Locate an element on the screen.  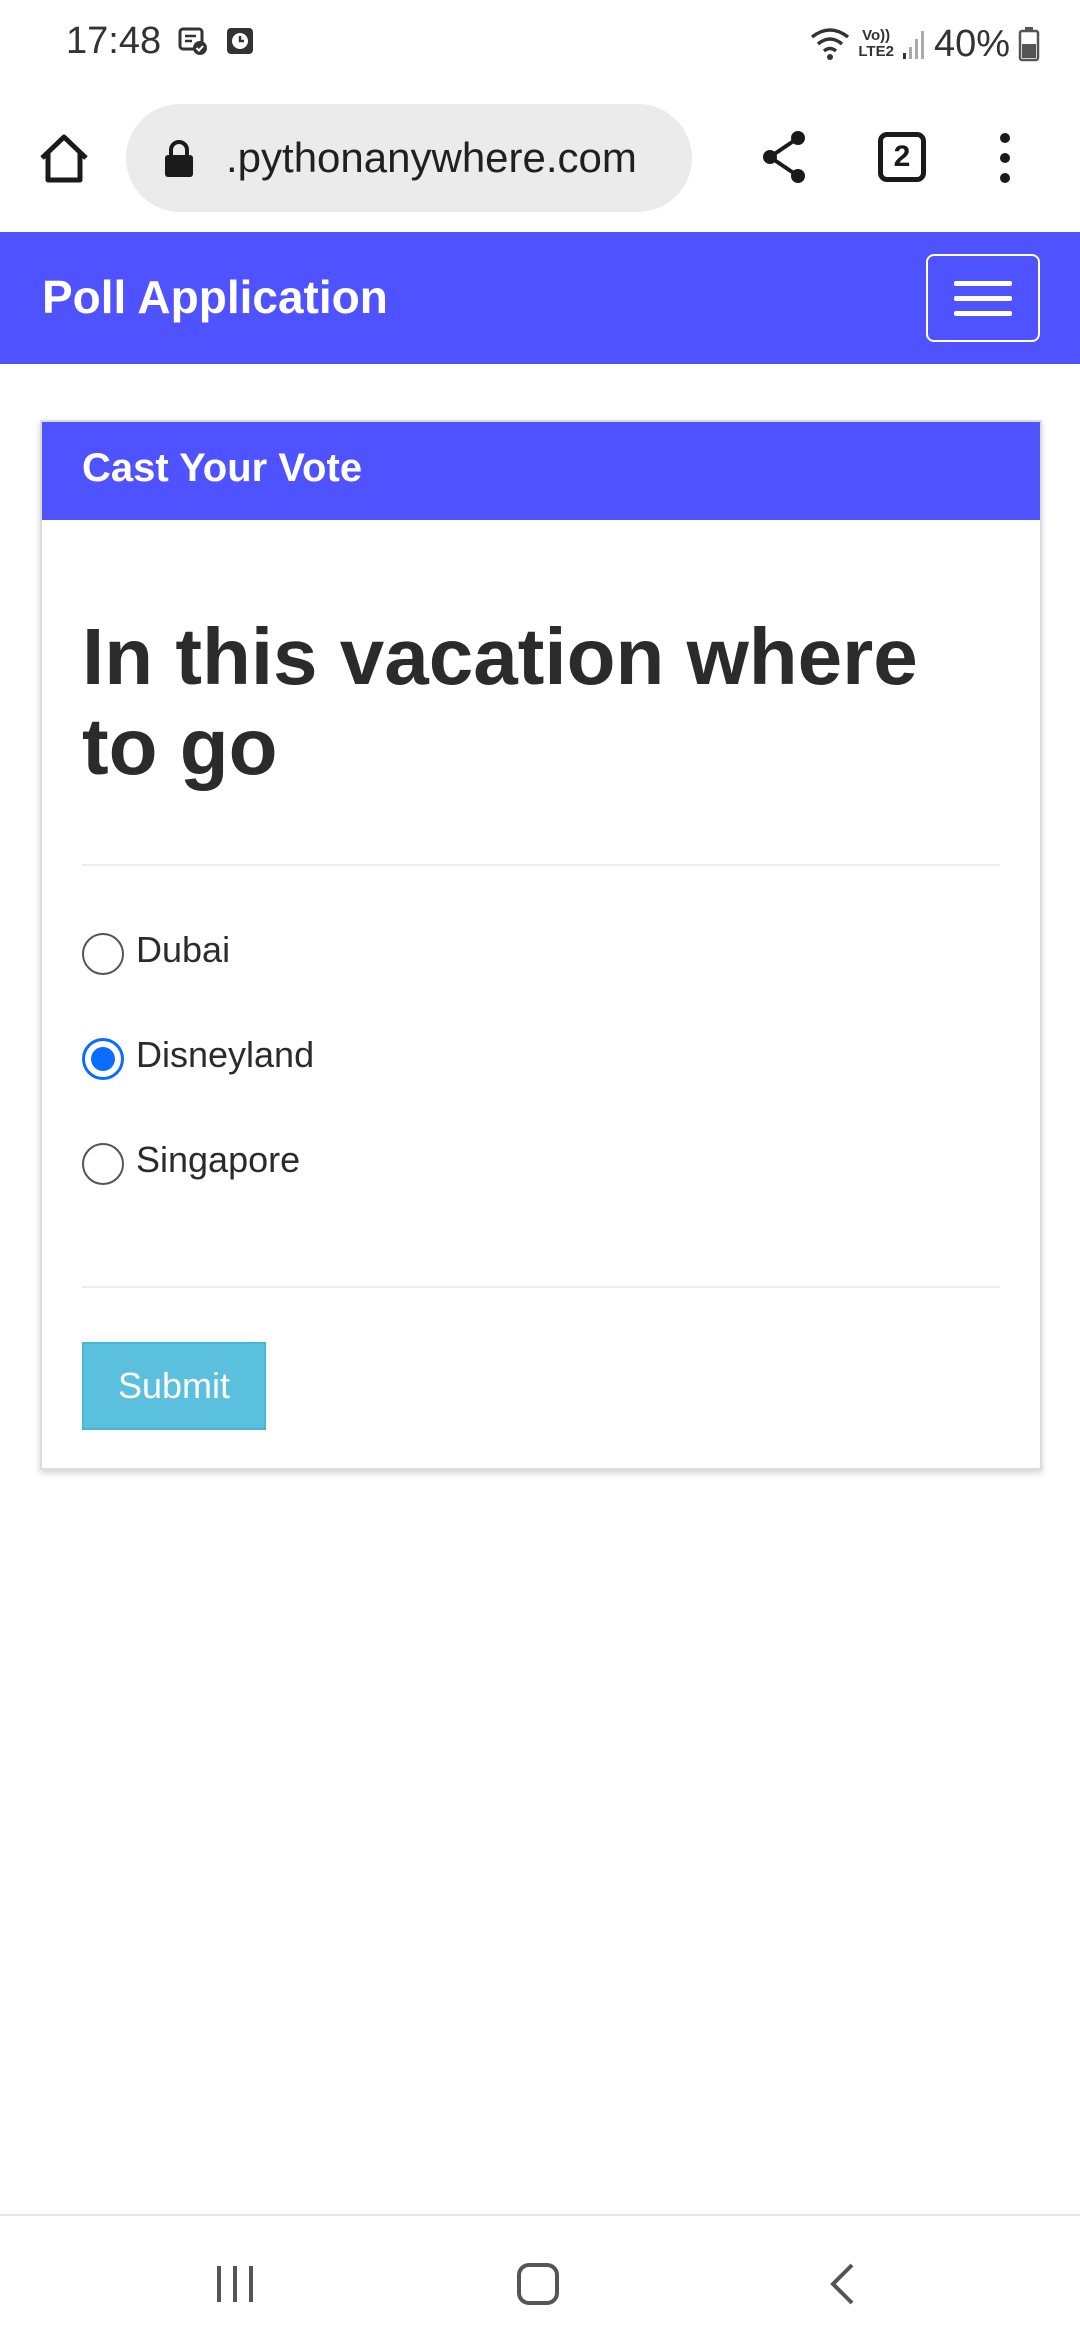
clock-notification-icon is located at coordinates (240, 41).